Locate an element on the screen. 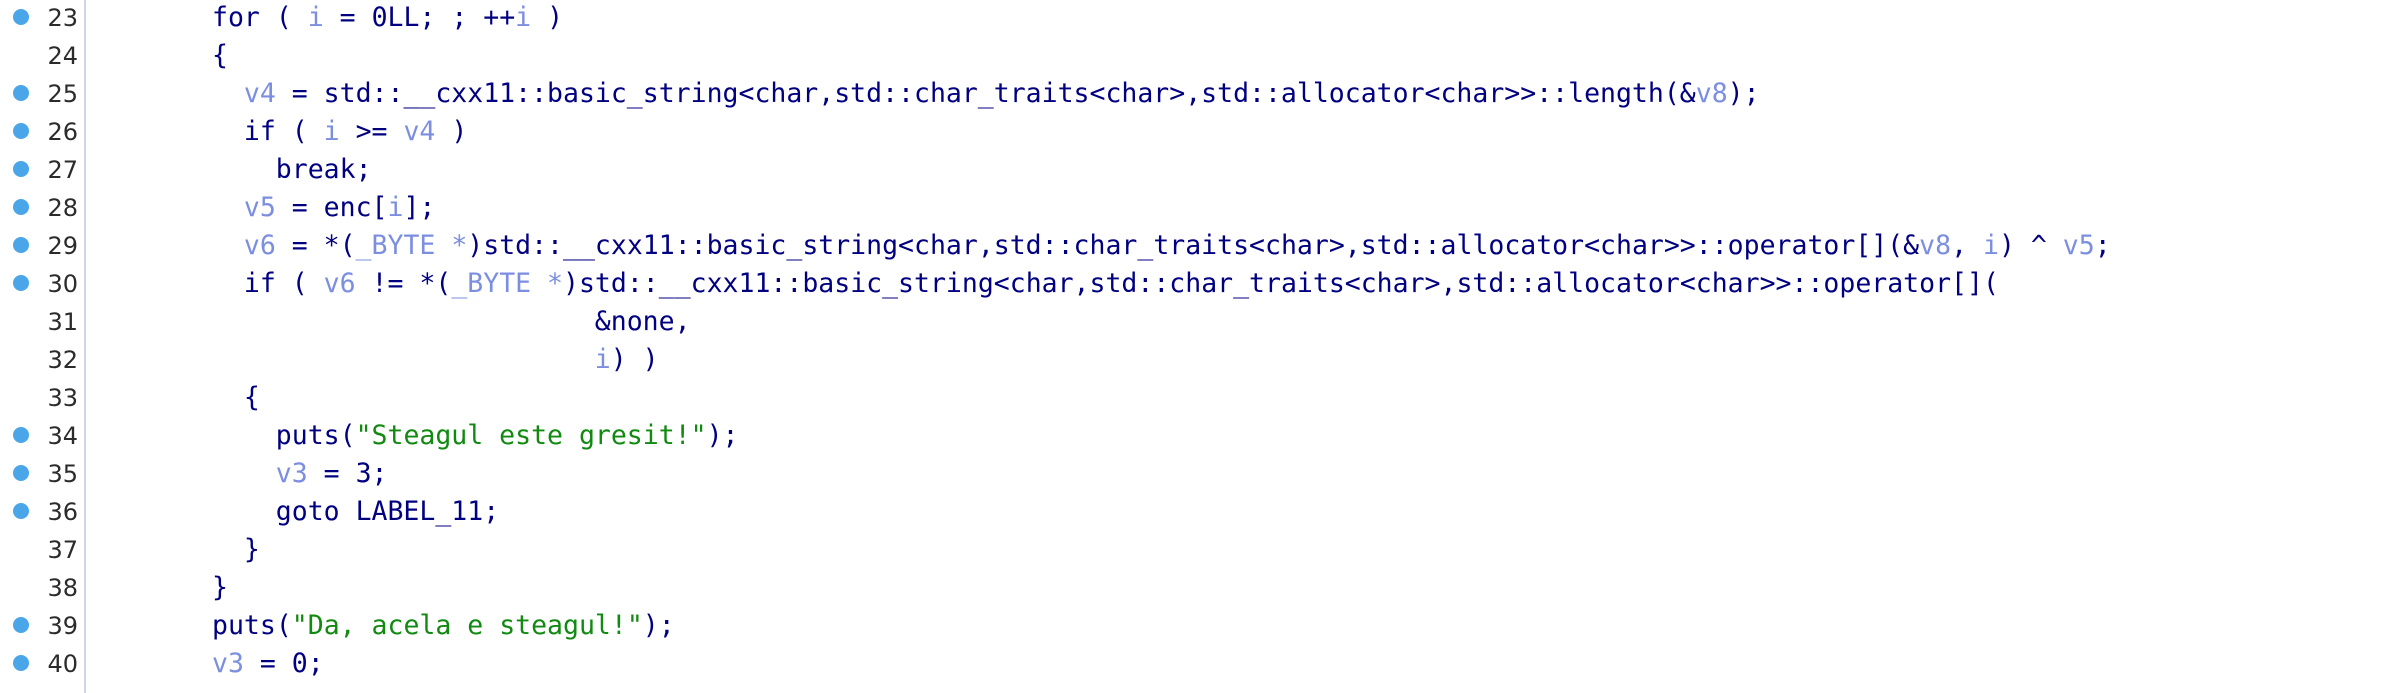 The width and height of the screenshot is (2385, 693). line-number: 27 is located at coordinates (62, 170).